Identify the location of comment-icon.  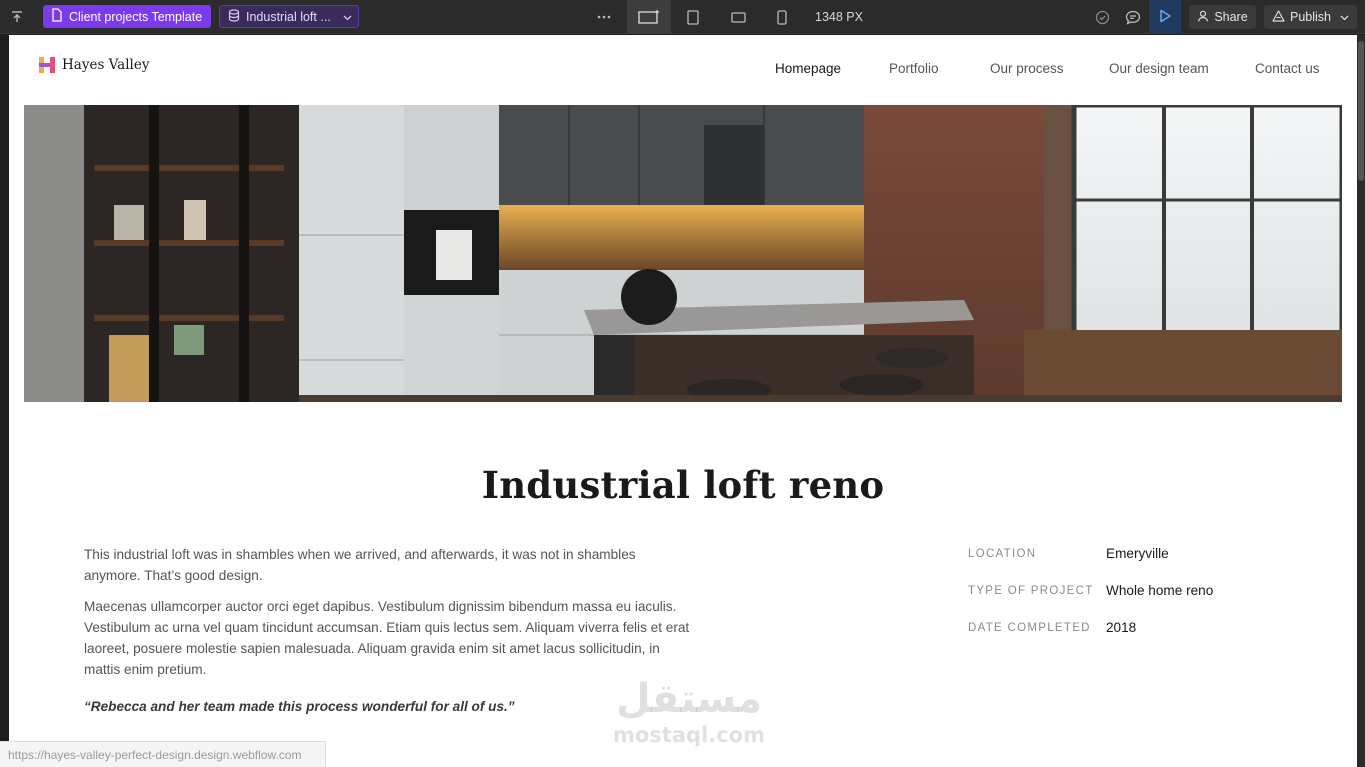
(1133, 17).